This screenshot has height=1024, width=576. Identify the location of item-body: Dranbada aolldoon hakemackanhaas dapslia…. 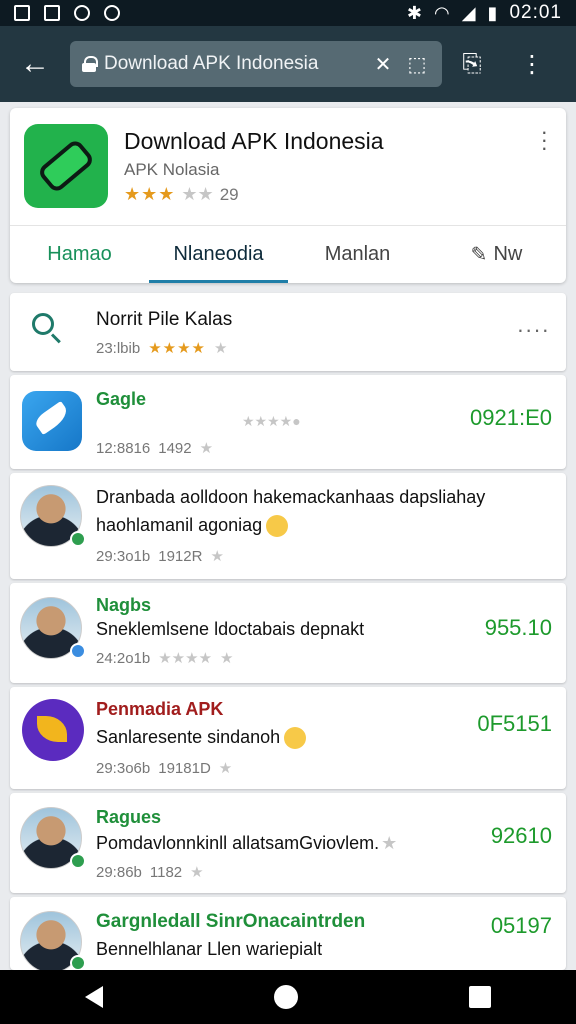
(291, 497).